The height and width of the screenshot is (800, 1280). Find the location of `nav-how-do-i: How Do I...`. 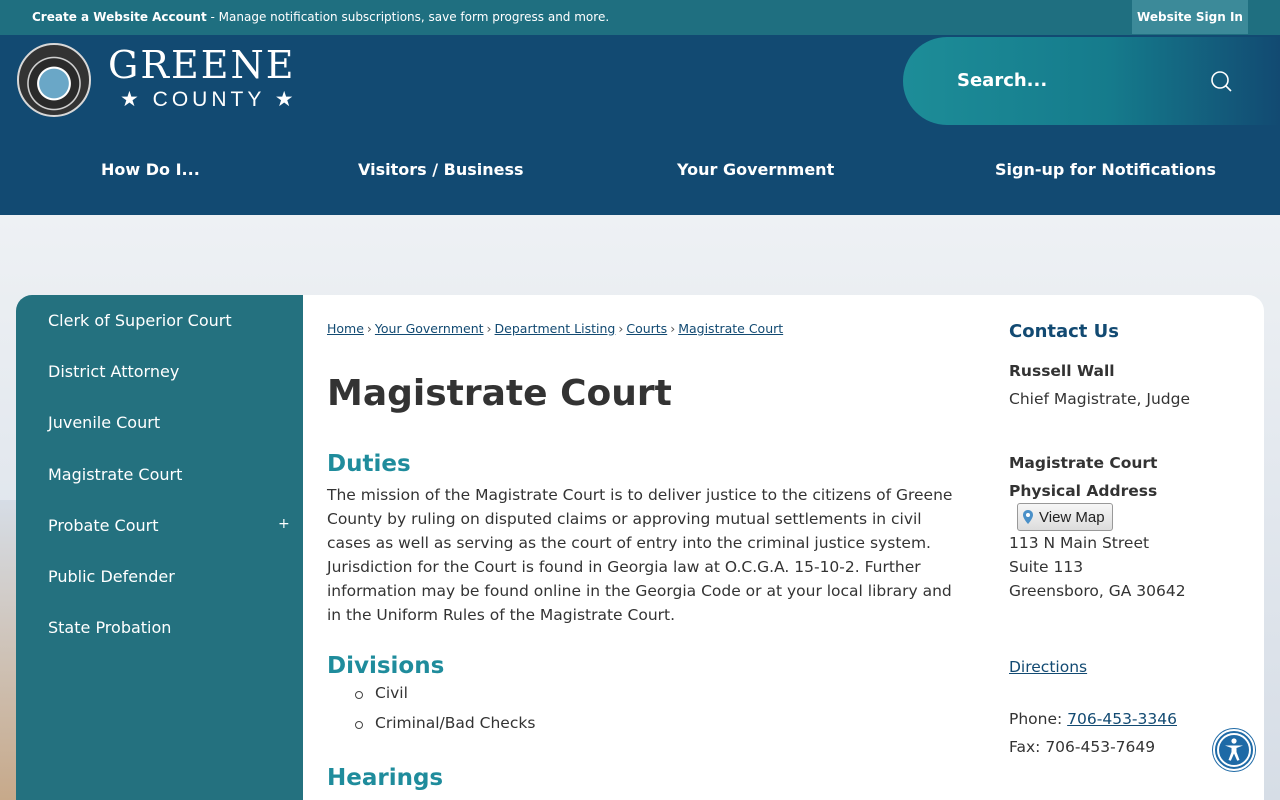

nav-how-do-i: How Do I... is located at coordinates (150, 169).